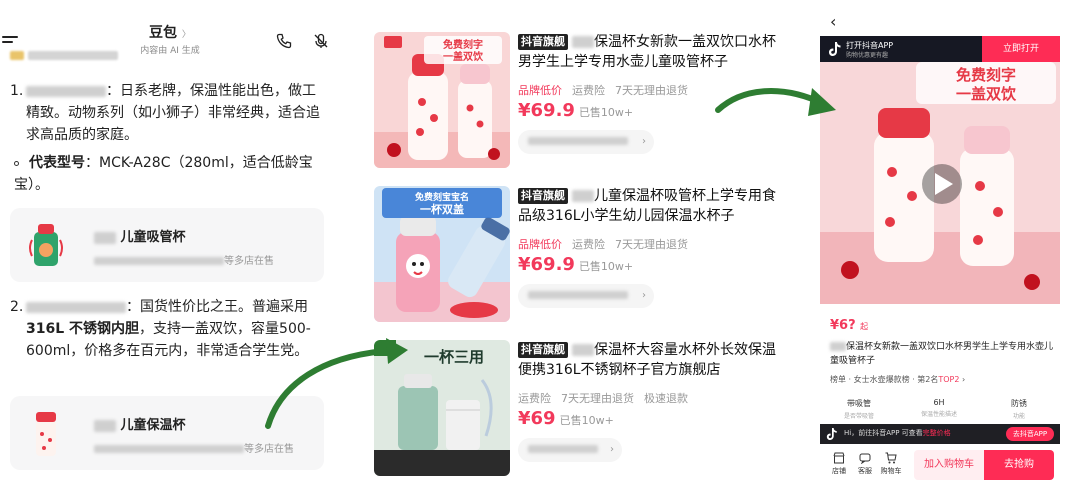 The height and width of the screenshot is (488, 1080). I want to click on hero-text-line2: 一盖双饮, so click(986, 94).